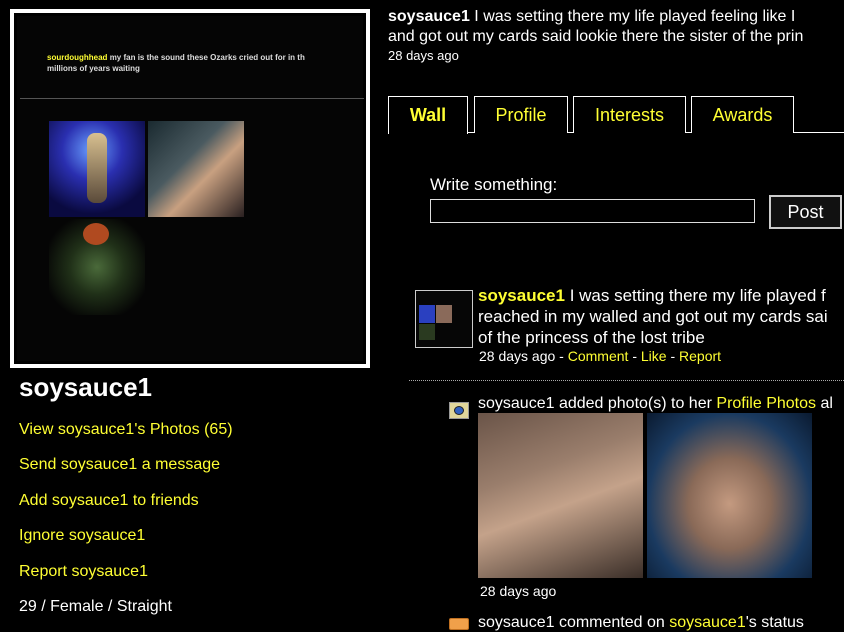 The image size is (844, 632). I want to click on post-username: soysauce1, so click(521, 295).